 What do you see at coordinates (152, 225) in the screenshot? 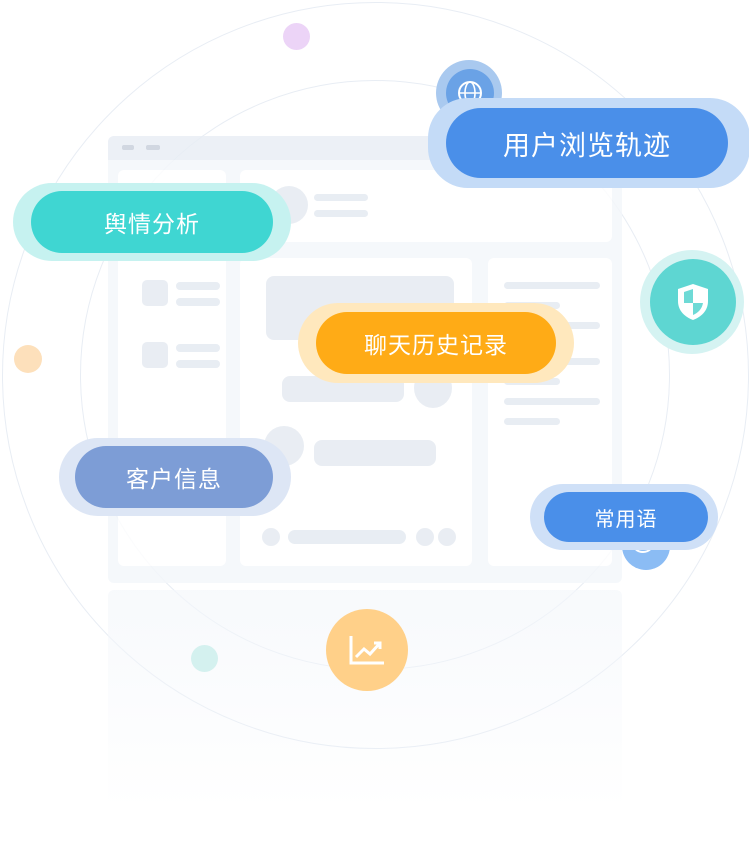
I see `sentiment-label: 舆情分析` at bounding box center [152, 225].